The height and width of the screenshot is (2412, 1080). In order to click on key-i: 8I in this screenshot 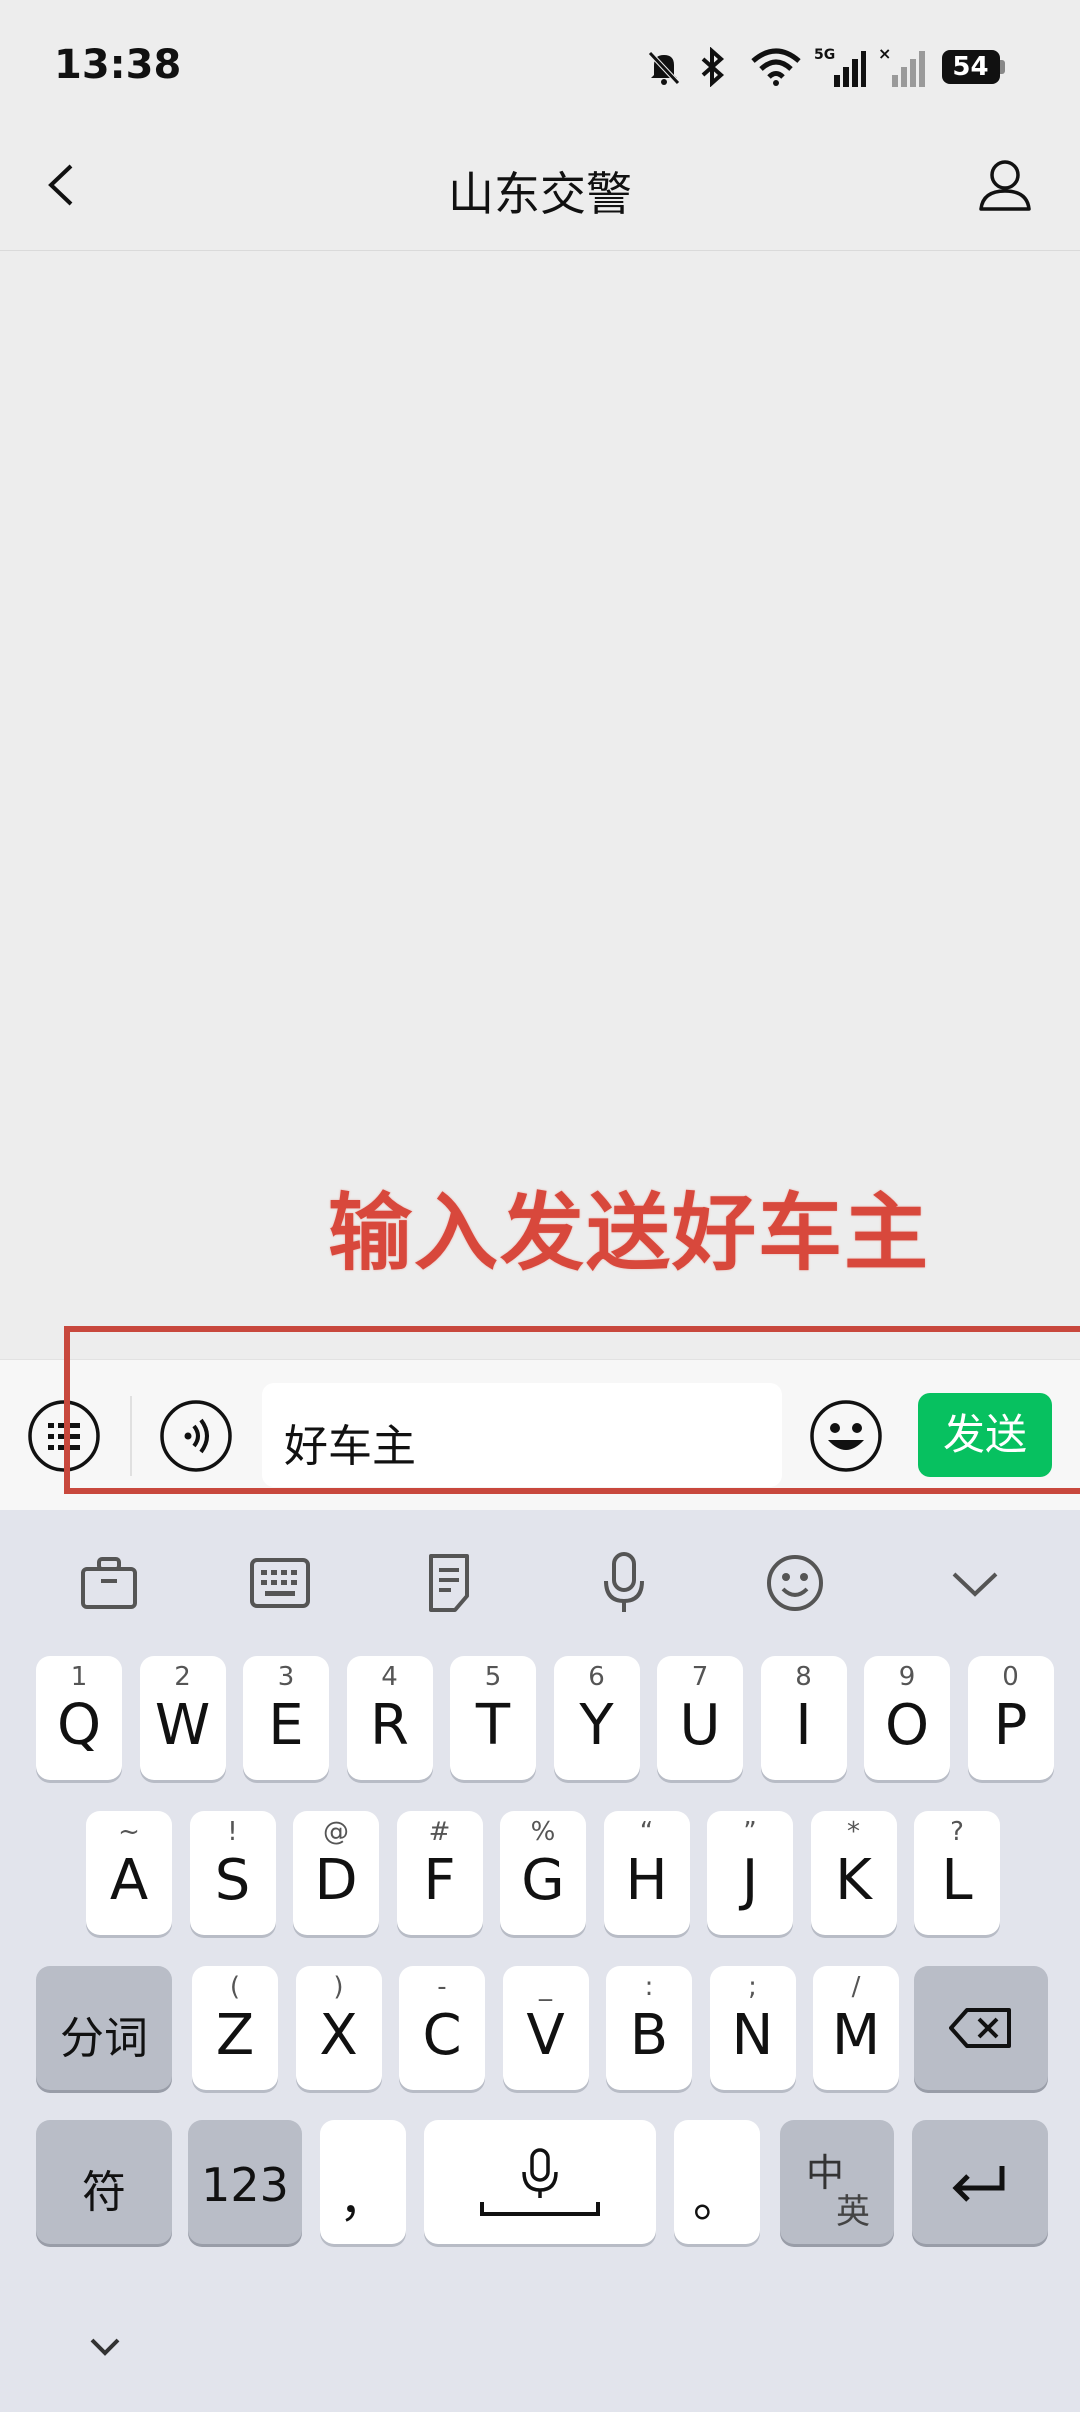, I will do `click(803, 1718)`.